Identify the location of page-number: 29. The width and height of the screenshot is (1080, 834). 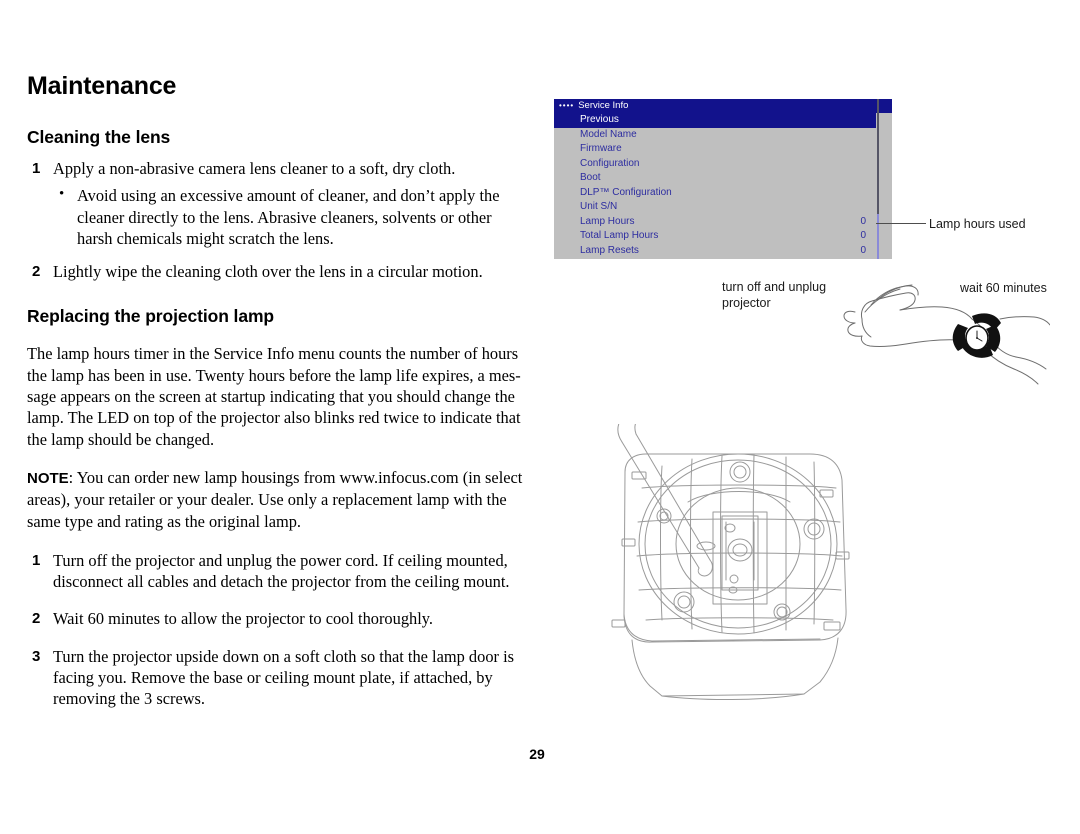
(540, 754).